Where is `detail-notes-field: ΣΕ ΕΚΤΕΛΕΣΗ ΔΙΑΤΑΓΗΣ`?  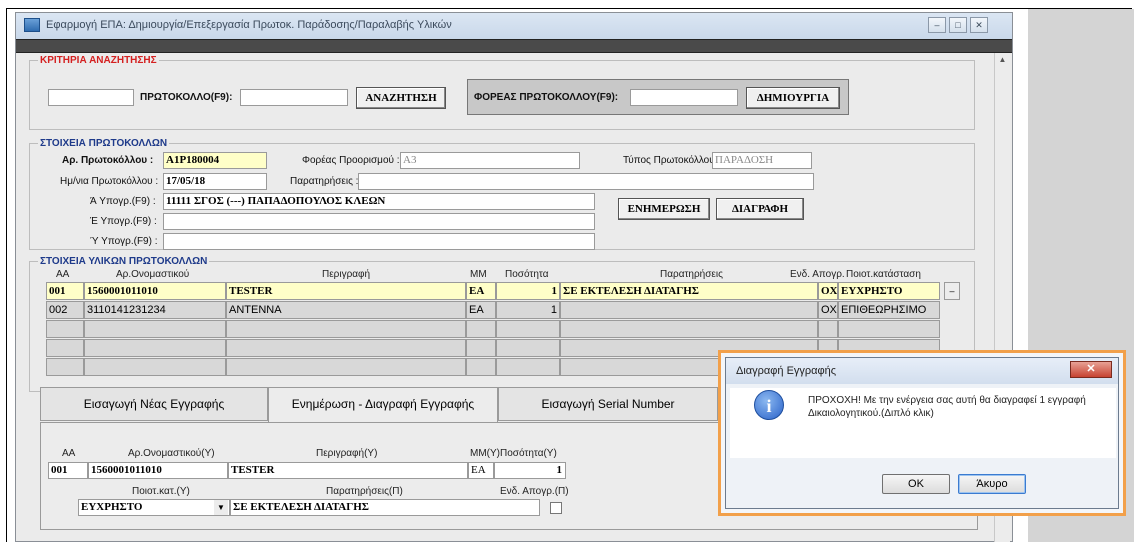
detail-notes-field: ΣΕ ΕΚΤΕΛΕΣΗ ΔΙΑΤΑΓΗΣ is located at coordinates (385, 507).